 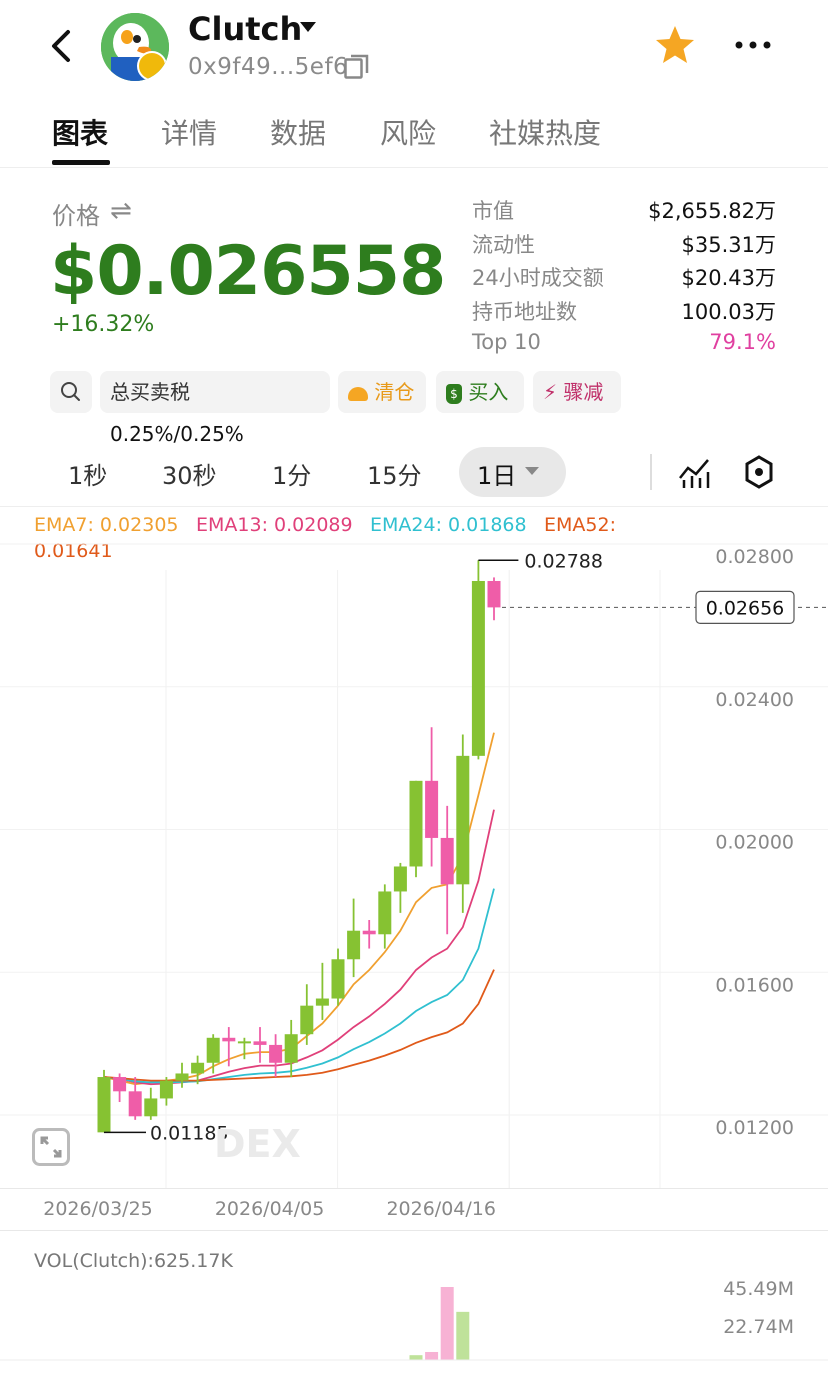 What do you see at coordinates (728, 312) in the screenshot?
I see `stat-holders-value: 100.03万` at bounding box center [728, 312].